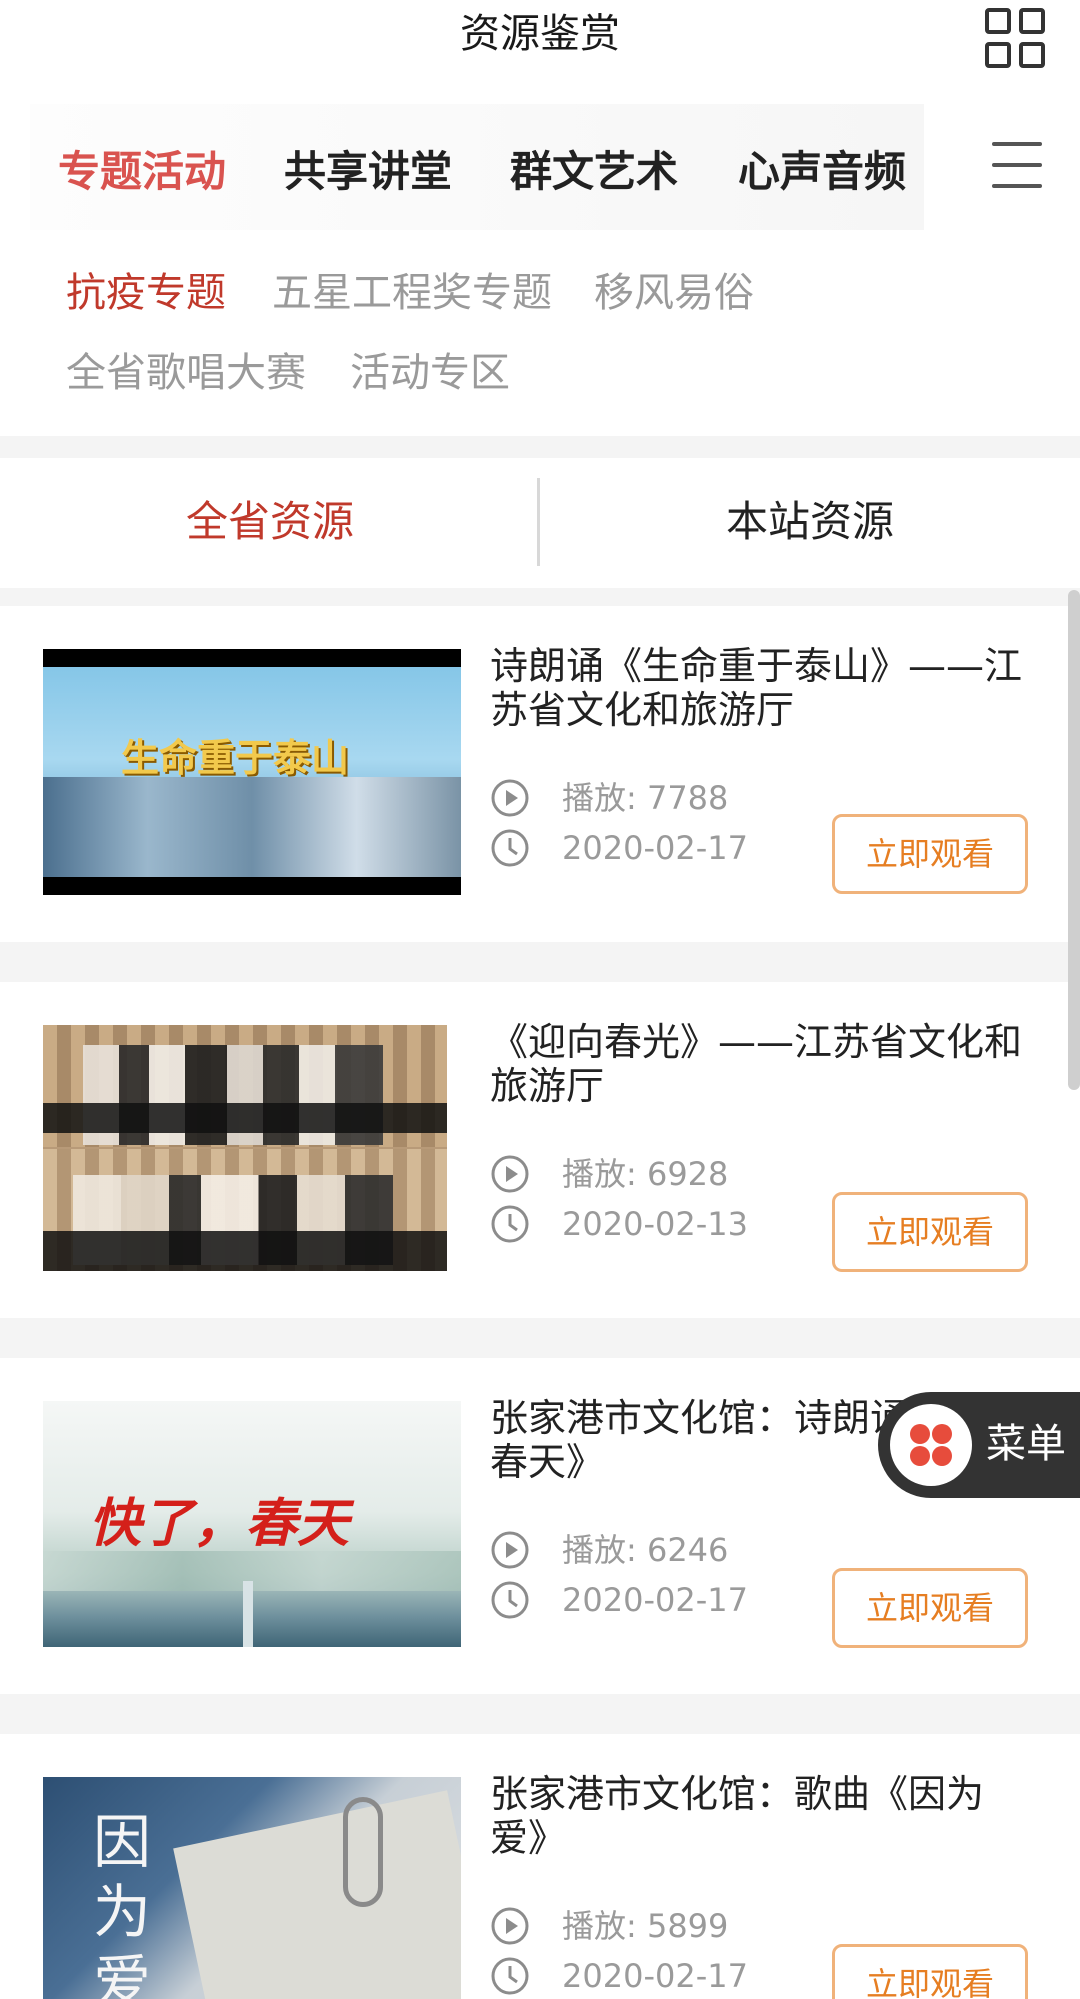 This screenshot has height=1999, width=1080. What do you see at coordinates (270, 522) in the screenshot?
I see `tab-province-resources: 全省资源` at bounding box center [270, 522].